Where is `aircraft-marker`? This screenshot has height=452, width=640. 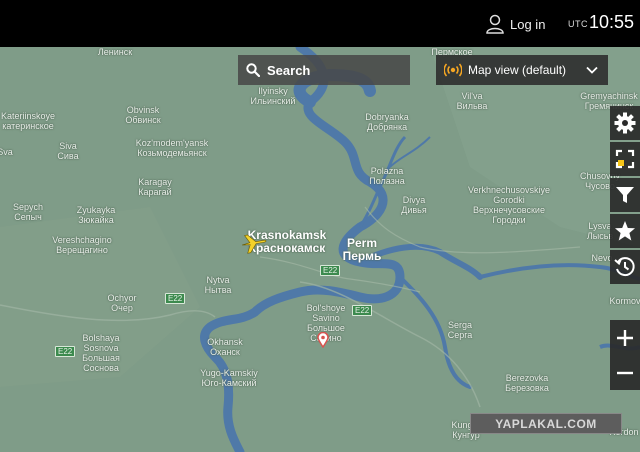
aircraft-marker is located at coordinates (254, 245).